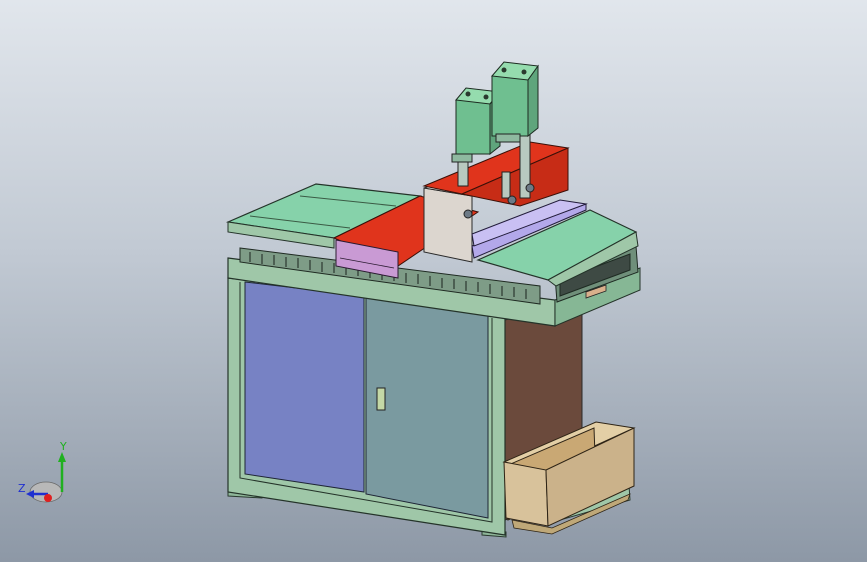 The height and width of the screenshot is (562, 867). Describe the element at coordinates (62, 457) in the screenshot. I see `y-arrow-icon` at that location.